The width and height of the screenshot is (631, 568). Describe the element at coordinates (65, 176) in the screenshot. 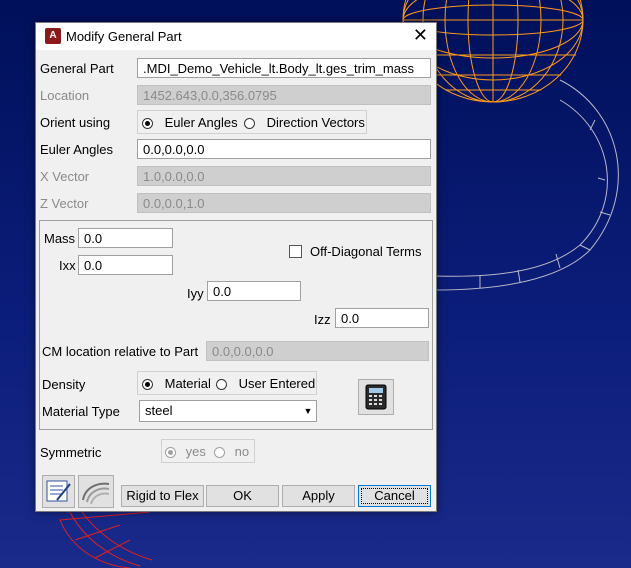

I see `x-vector-label: X Vector` at that location.